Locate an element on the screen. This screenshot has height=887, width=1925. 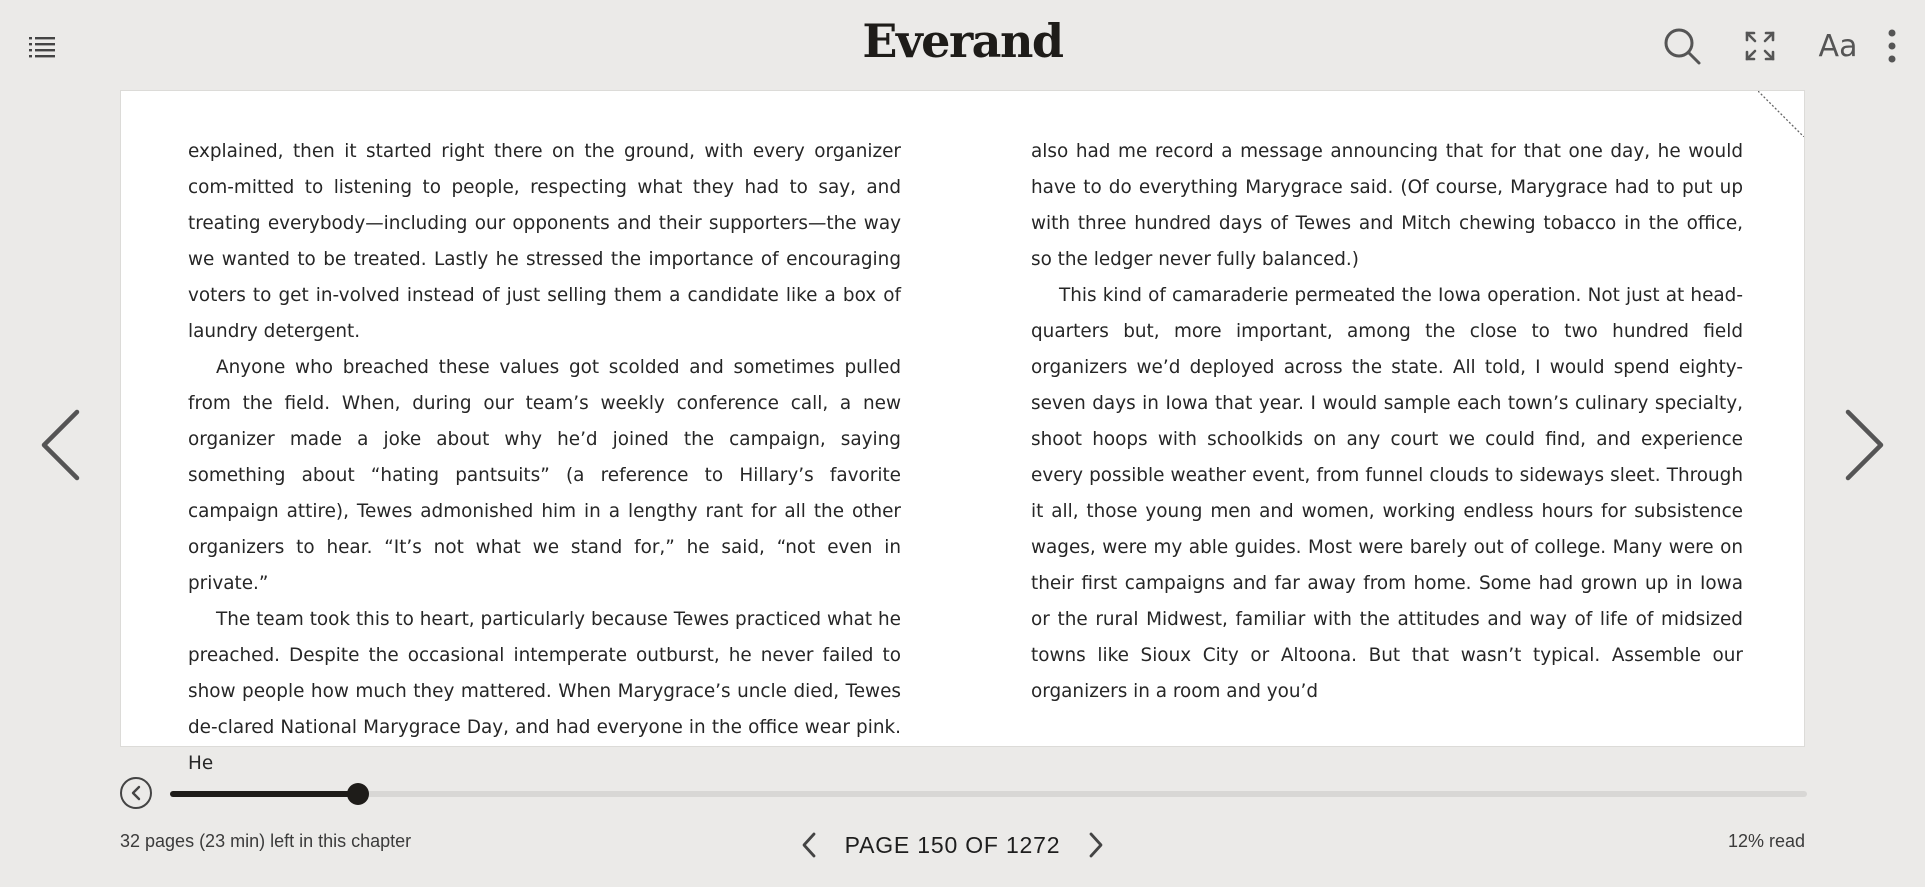
return-to-position-button is located at coordinates (136, 793).